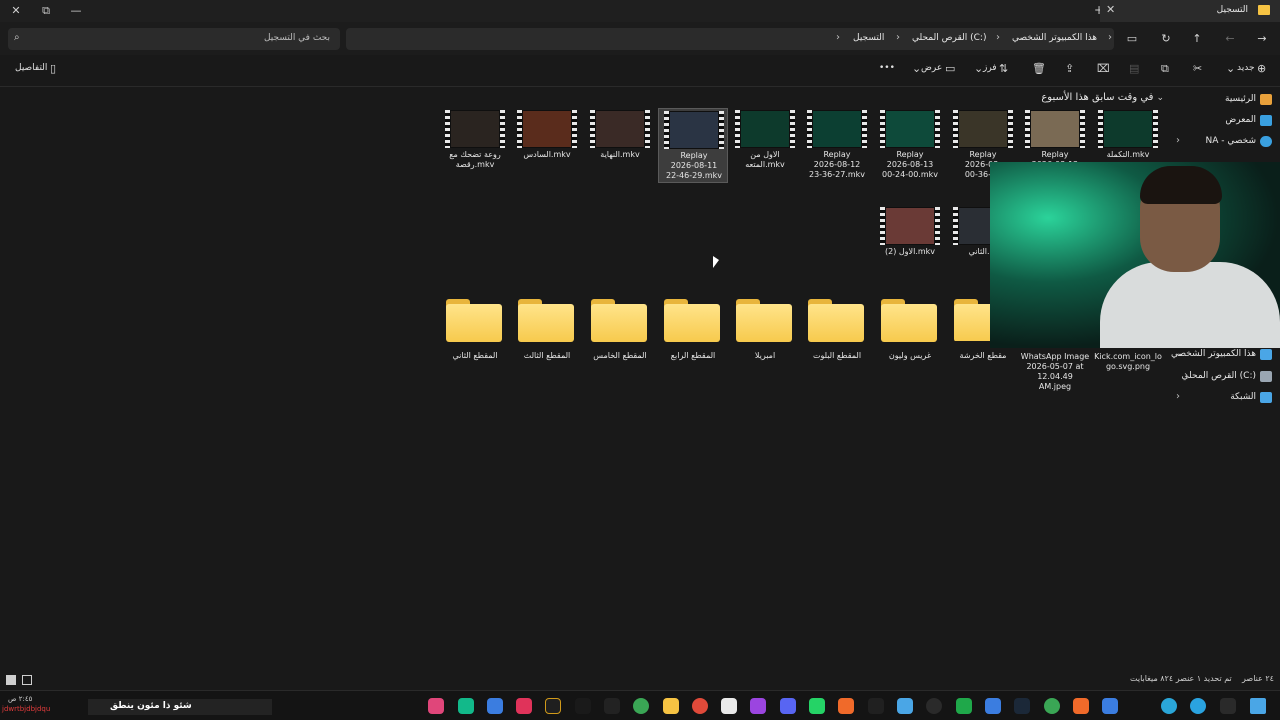 The image size is (1280, 720). I want to click on folder-item: المقطع الثالث, so click(547, 330).